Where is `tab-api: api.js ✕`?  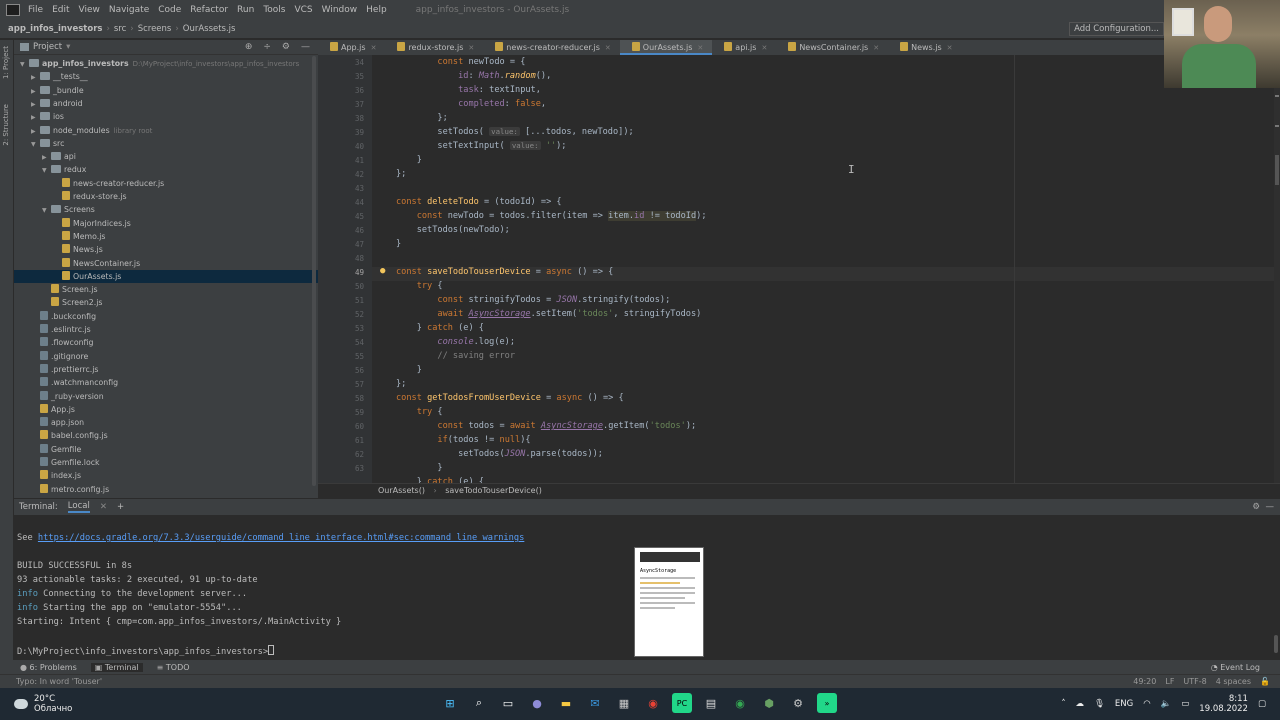 tab-api: api.js ✕ is located at coordinates (744, 47).